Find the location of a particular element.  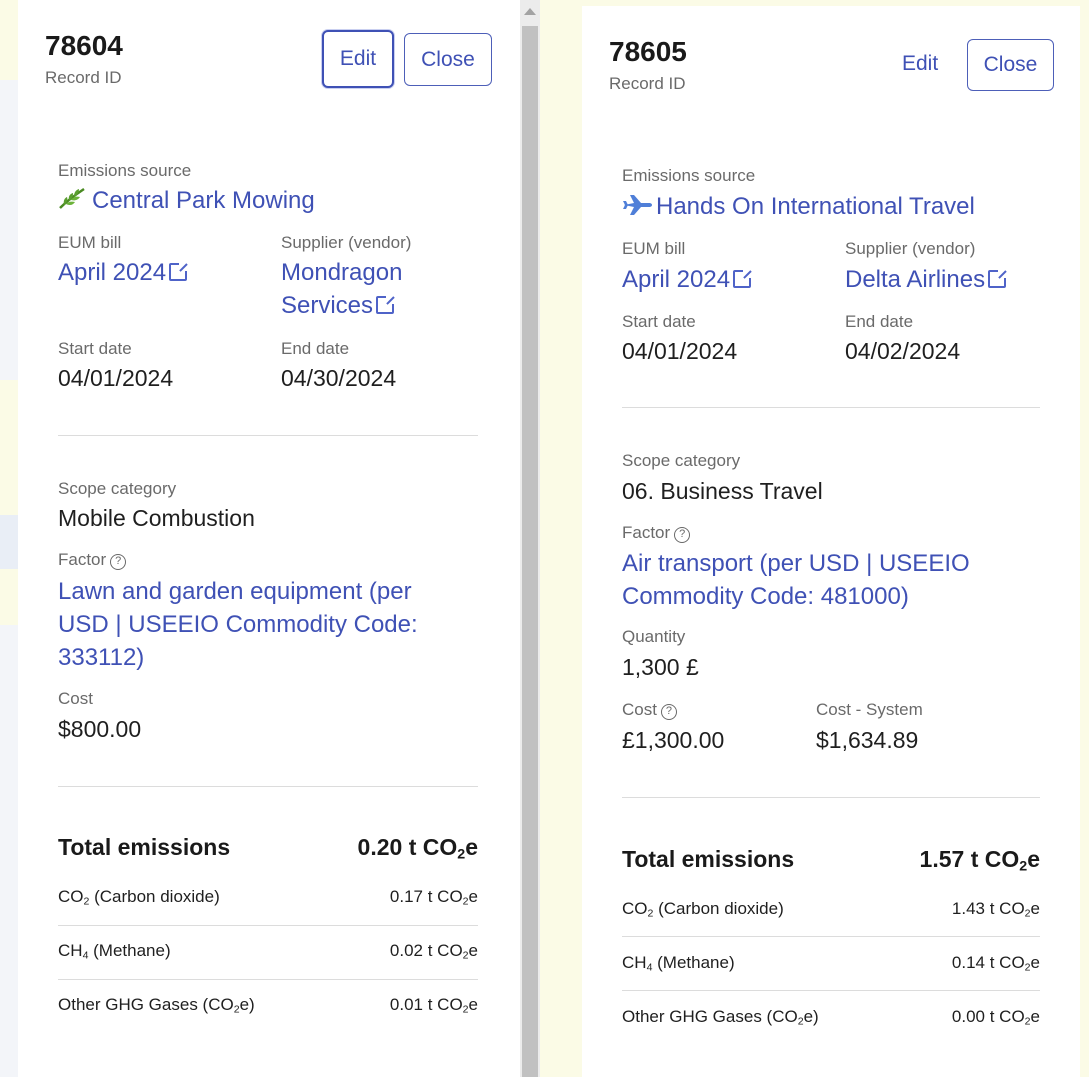

supplier-link: Delta Airlines is located at coordinates (926, 279).